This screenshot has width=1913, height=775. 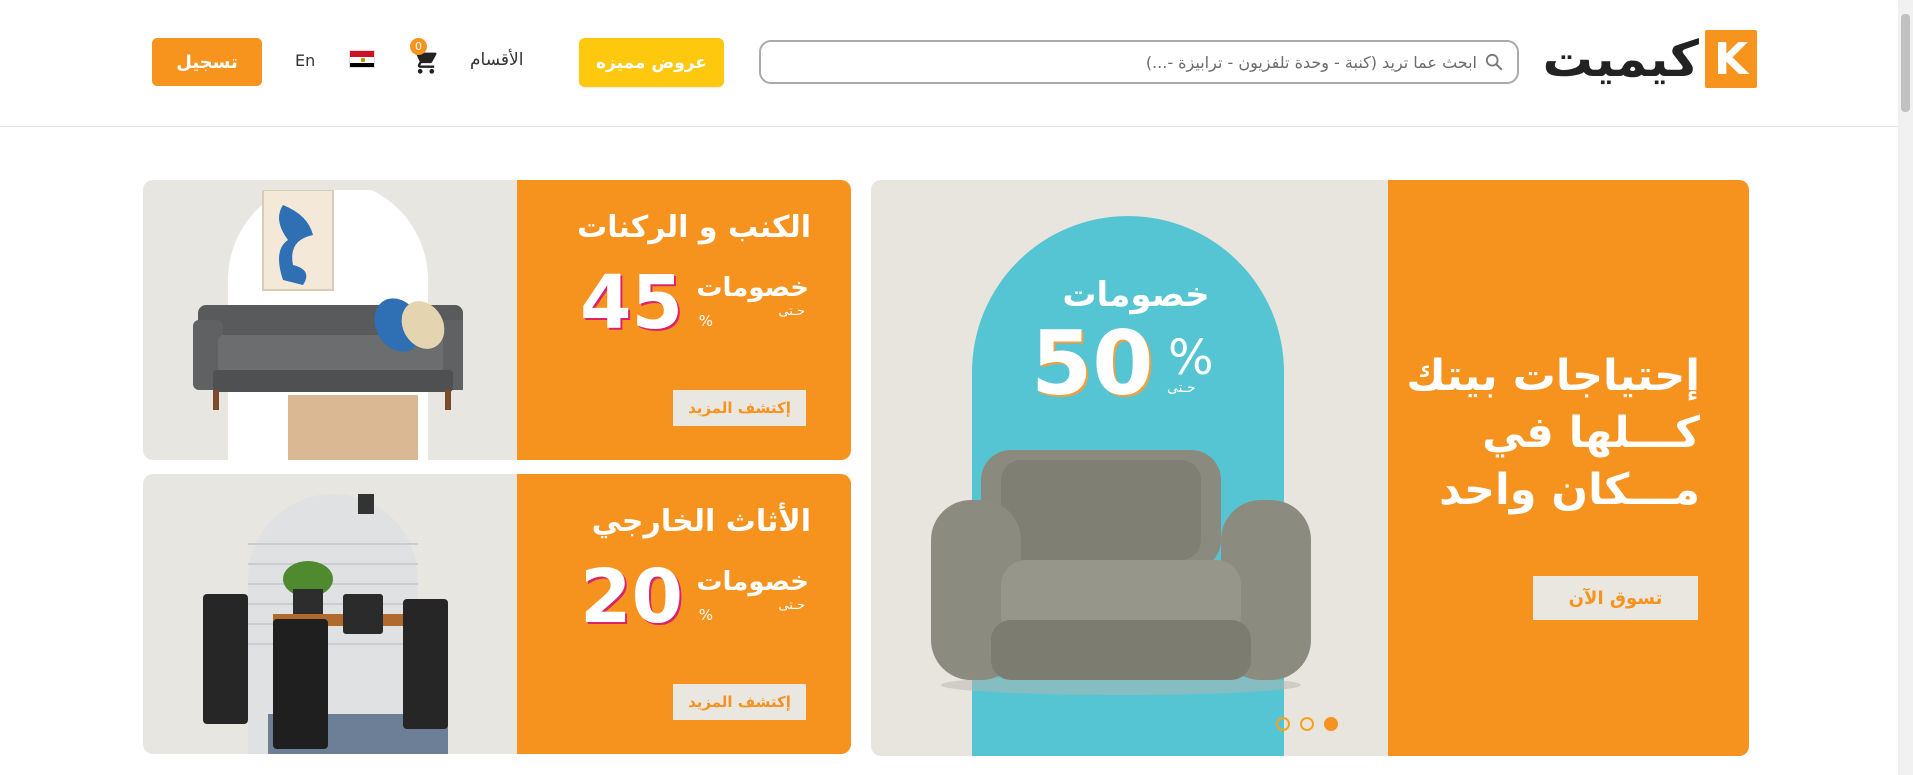 What do you see at coordinates (1569, 490) in the screenshot?
I see `hero-title-line-3: مـــكان واحد` at bounding box center [1569, 490].